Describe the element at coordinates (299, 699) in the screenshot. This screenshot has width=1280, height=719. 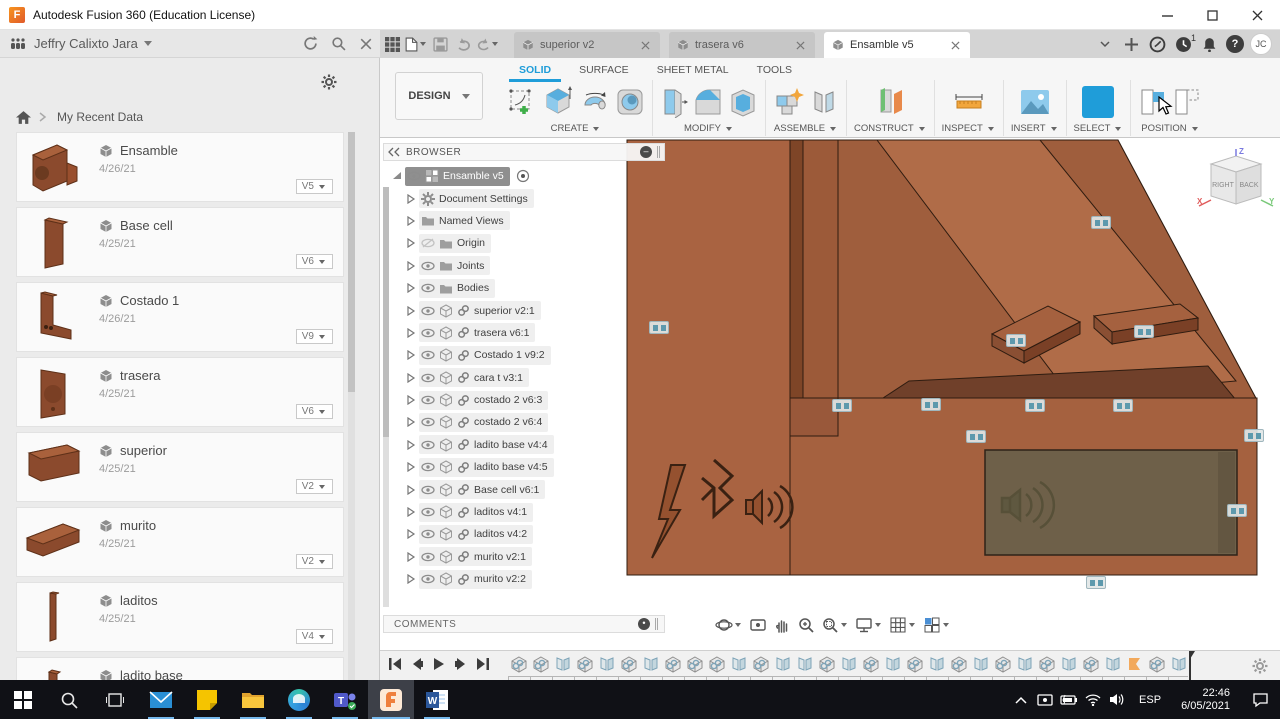
I see `edge-app-icon` at that location.